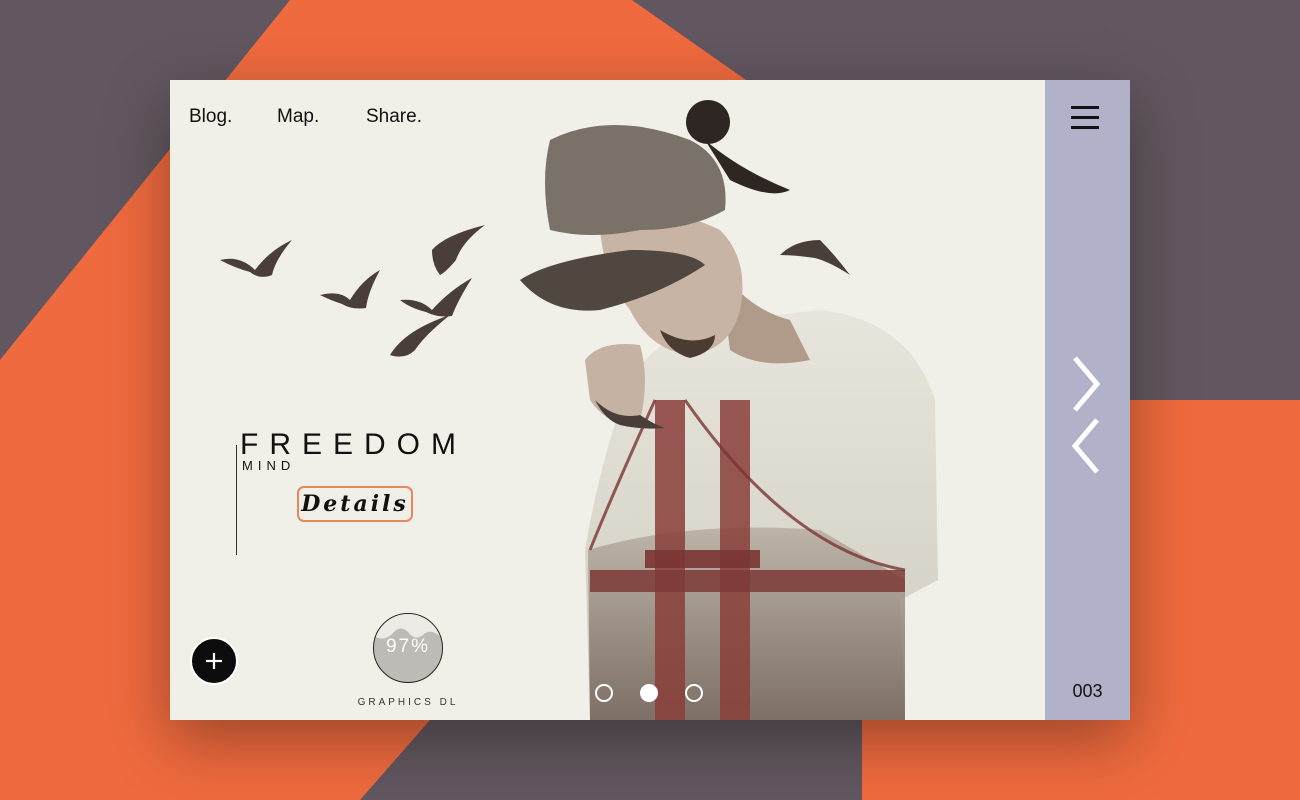 The image size is (1300, 800). I want to click on plus-icon, so click(214, 661).